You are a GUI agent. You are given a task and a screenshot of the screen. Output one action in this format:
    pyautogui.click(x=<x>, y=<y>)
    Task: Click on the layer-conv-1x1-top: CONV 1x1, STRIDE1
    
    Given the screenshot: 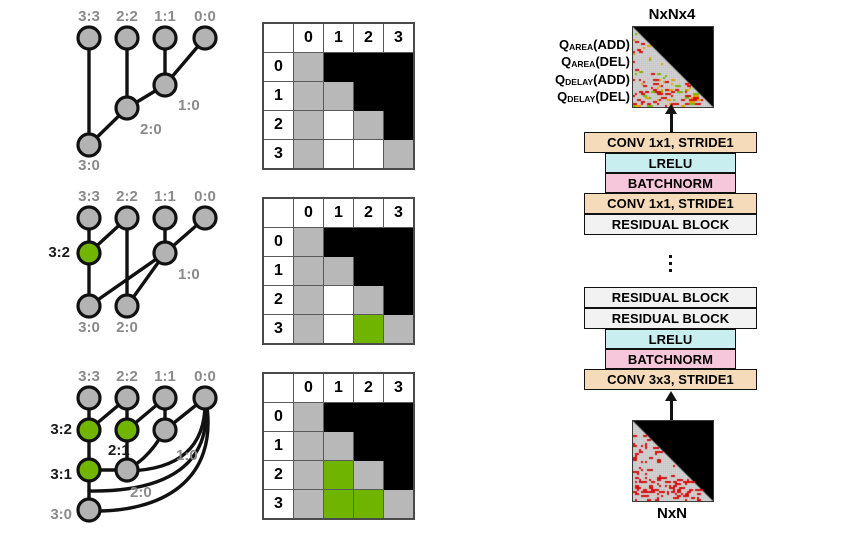 What is the action you would take?
    pyautogui.click(x=670, y=142)
    